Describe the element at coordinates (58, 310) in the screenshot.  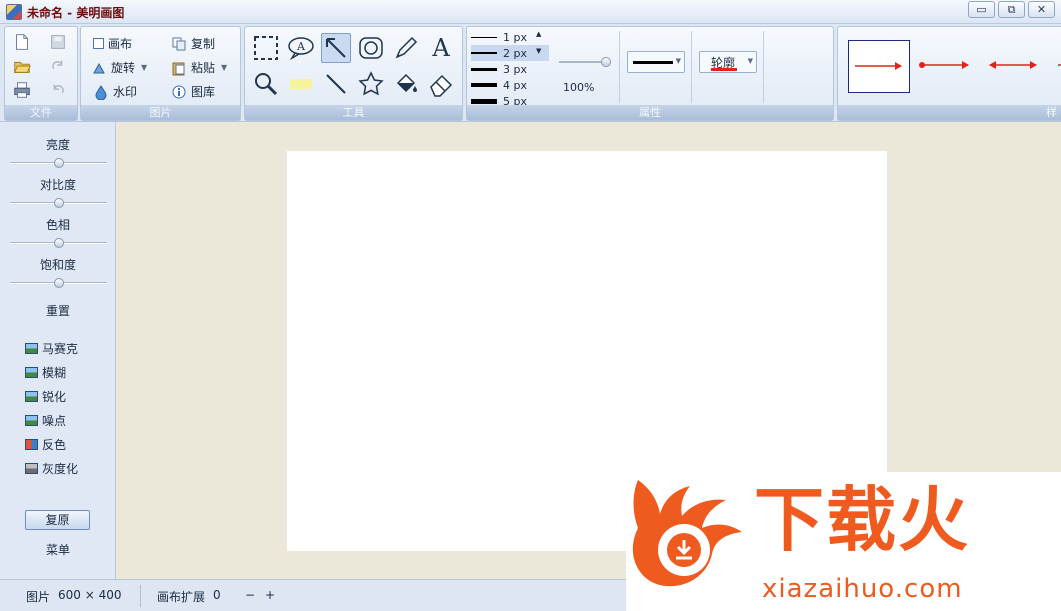
I see `reset-button: 重置` at that location.